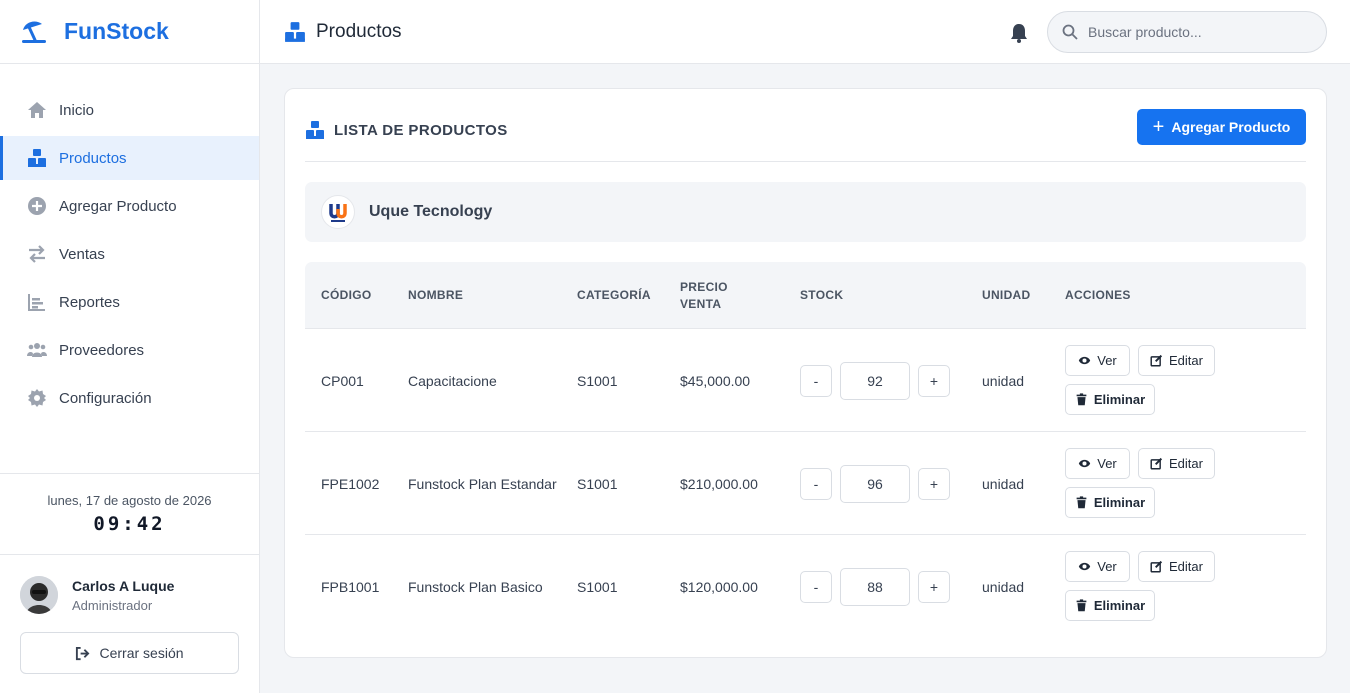 The width and height of the screenshot is (1350, 693). What do you see at coordinates (37, 110) in the screenshot?
I see `home-icon` at bounding box center [37, 110].